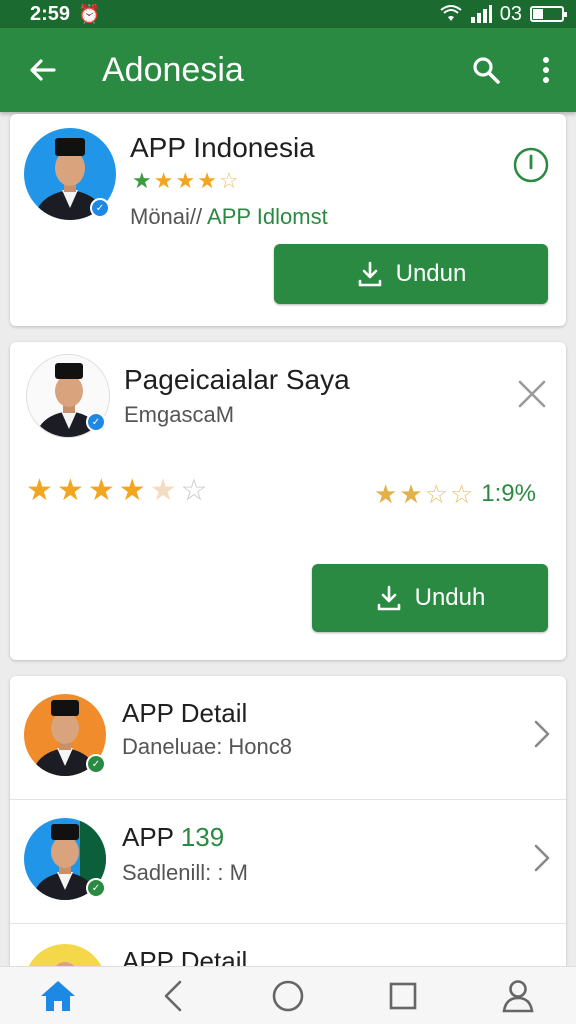 The image size is (576, 1024). I want to click on home-circle-icon, so click(288, 995).